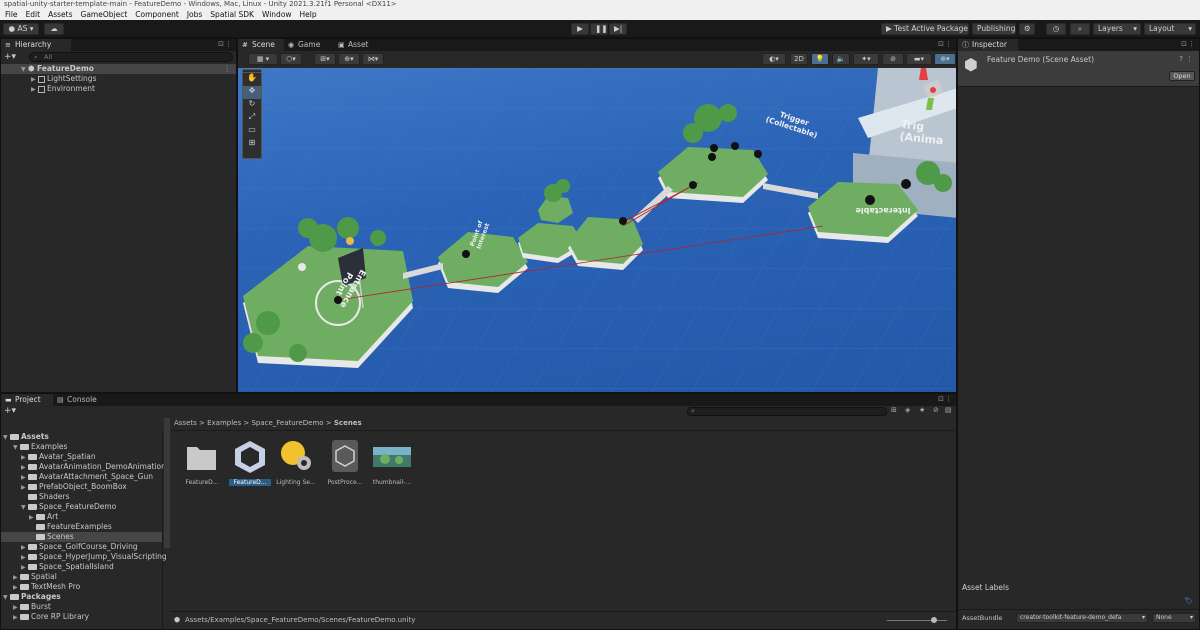 This screenshot has height=630, width=1200. I want to click on tree-item: ▶ PrefabObject_BoomBox, so click(81, 487).